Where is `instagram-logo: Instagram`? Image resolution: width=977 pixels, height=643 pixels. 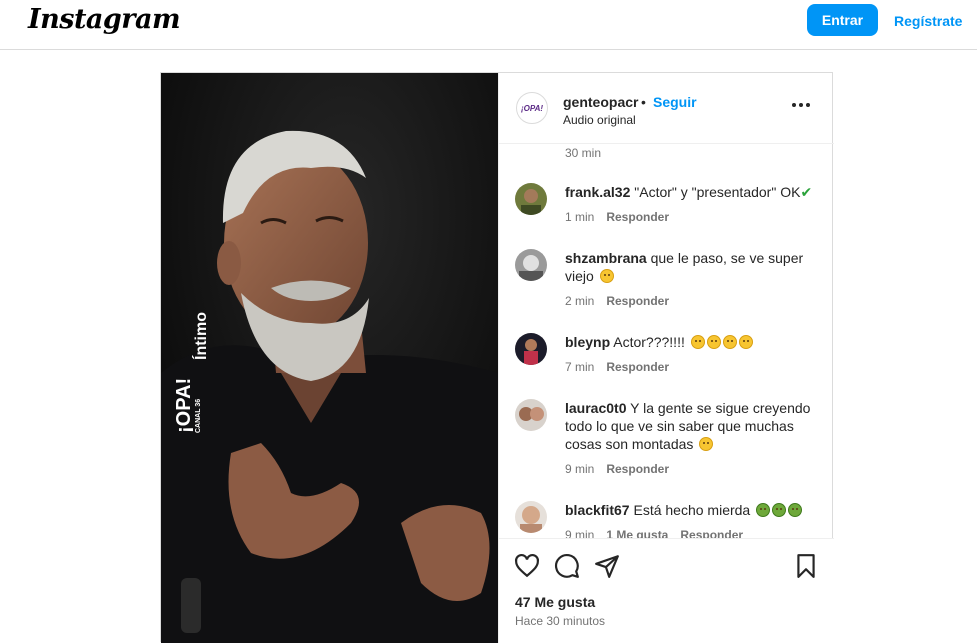
instagram-logo: Instagram is located at coordinates (104, 19).